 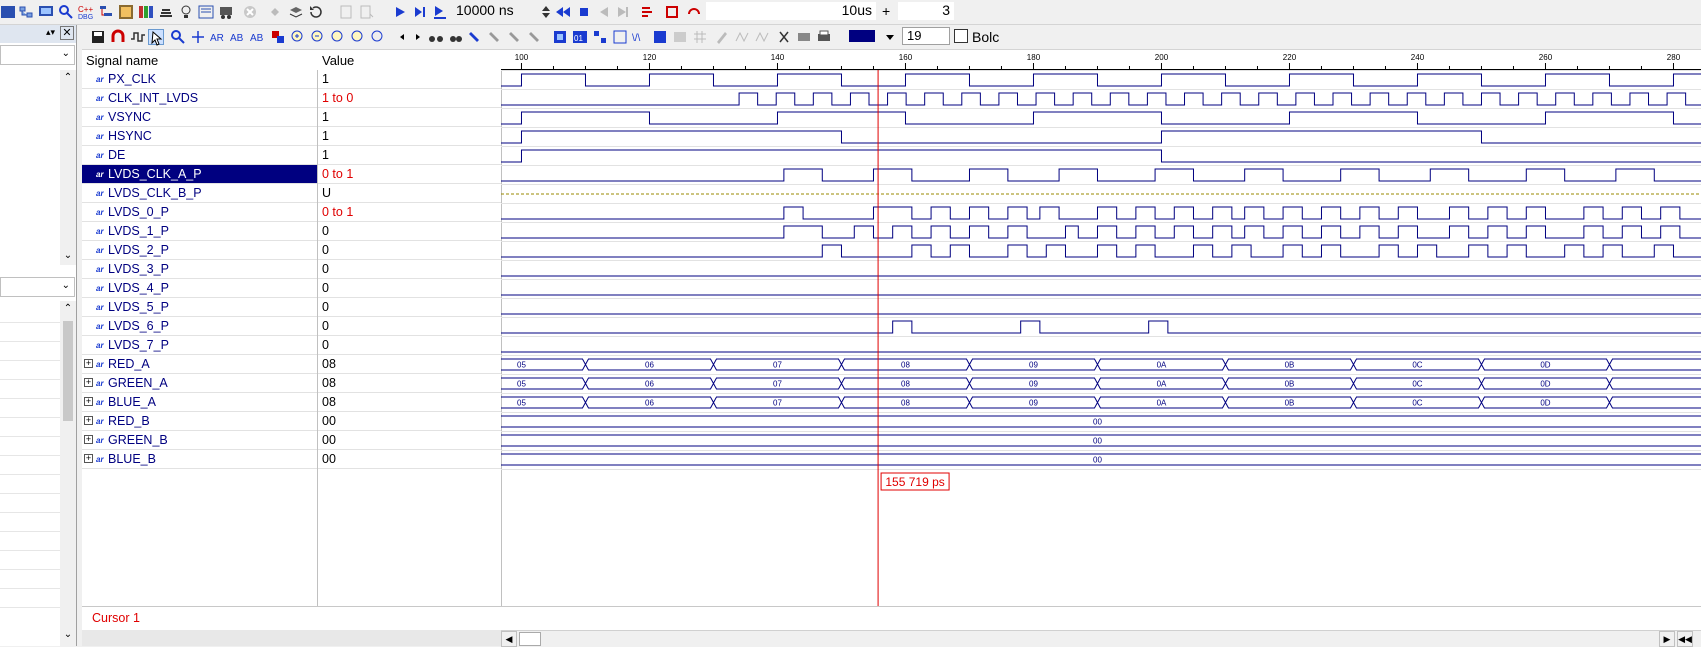 What do you see at coordinates (206, 12) in the screenshot?
I see `console-icon` at bounding box center [206, 12].